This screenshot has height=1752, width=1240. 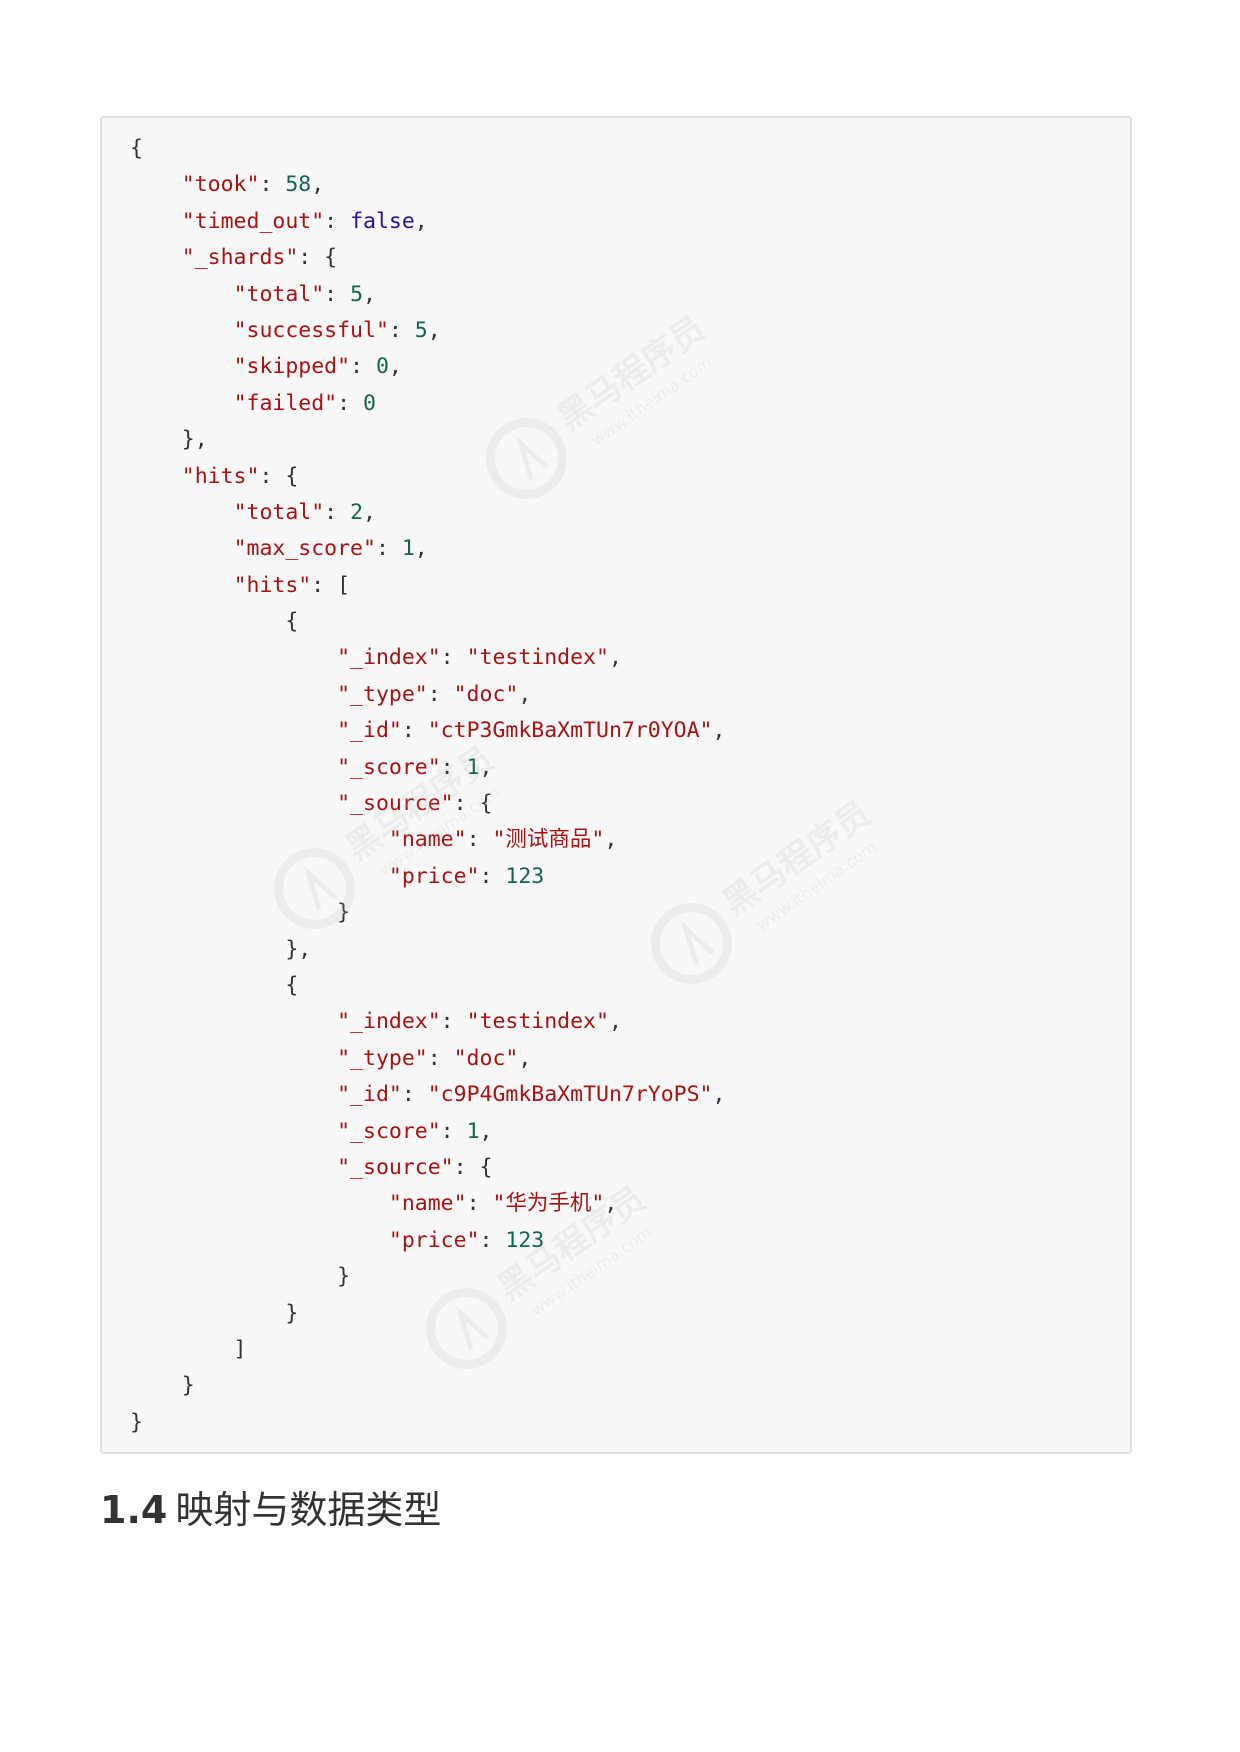 What do you see at coordinates (486, 694) in the screenshot?
I see `json-string: "doc"` at bounding box center [486, 694].